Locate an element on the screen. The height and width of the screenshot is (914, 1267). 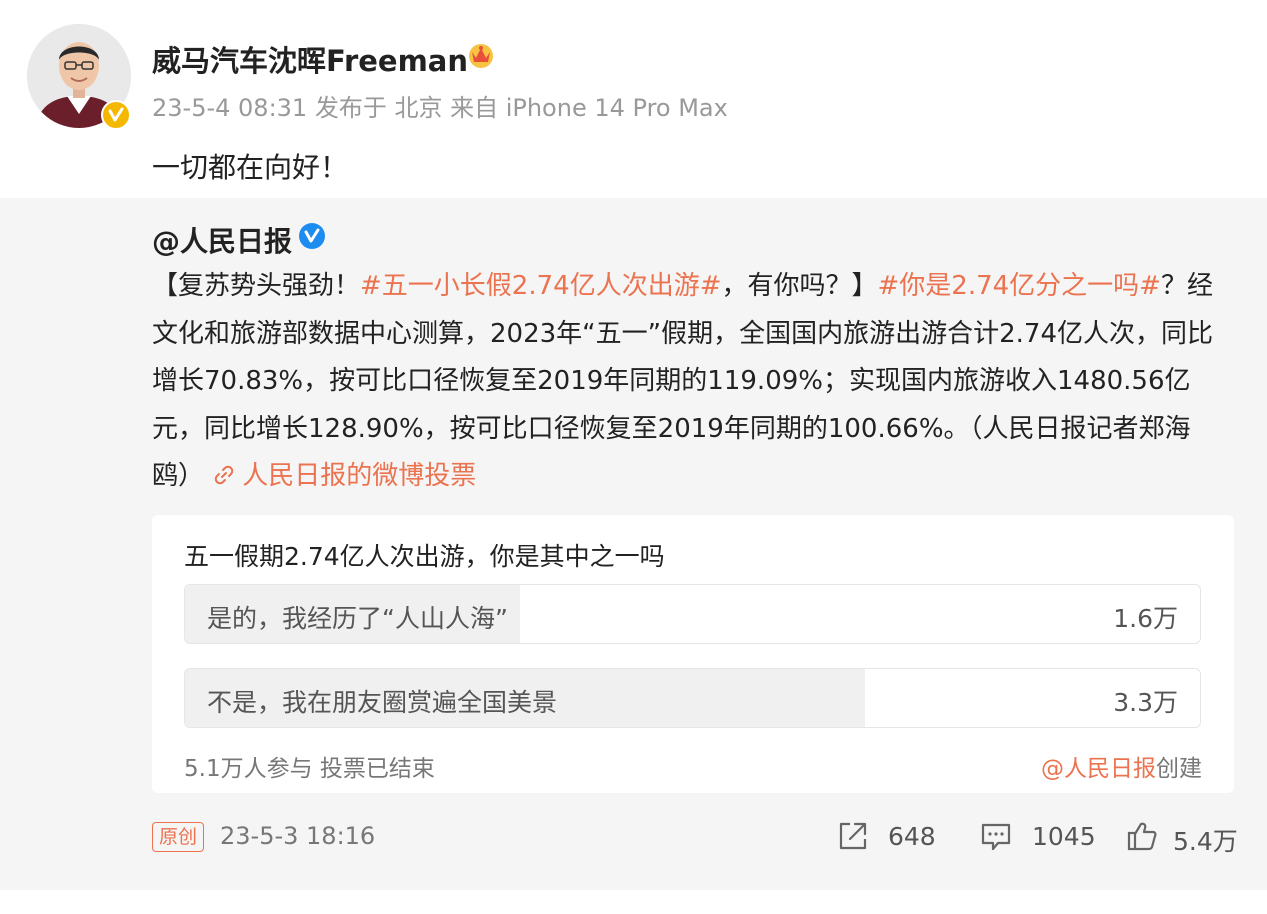
poll-option-label: 是的，我经历了“人山人海” is located at coordinates (357, 618).